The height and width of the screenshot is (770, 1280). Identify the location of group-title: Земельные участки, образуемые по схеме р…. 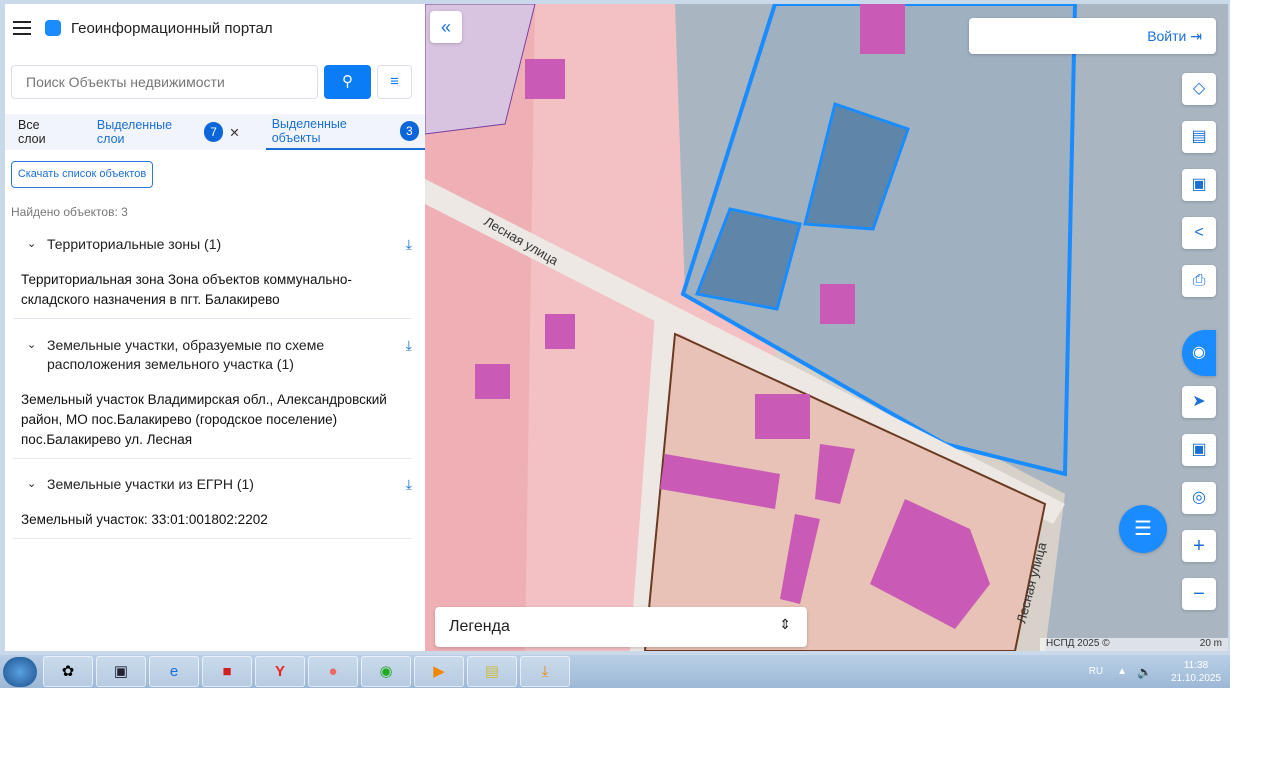
(226, 355).